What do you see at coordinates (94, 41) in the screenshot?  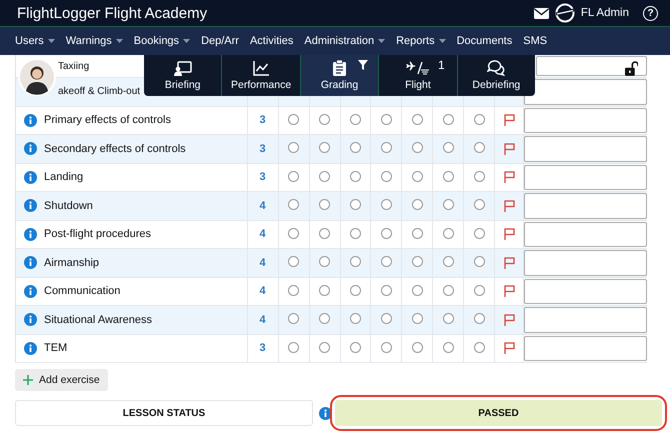 I see `nav-menu-item: Warnings` at bounding box center [94, 41].